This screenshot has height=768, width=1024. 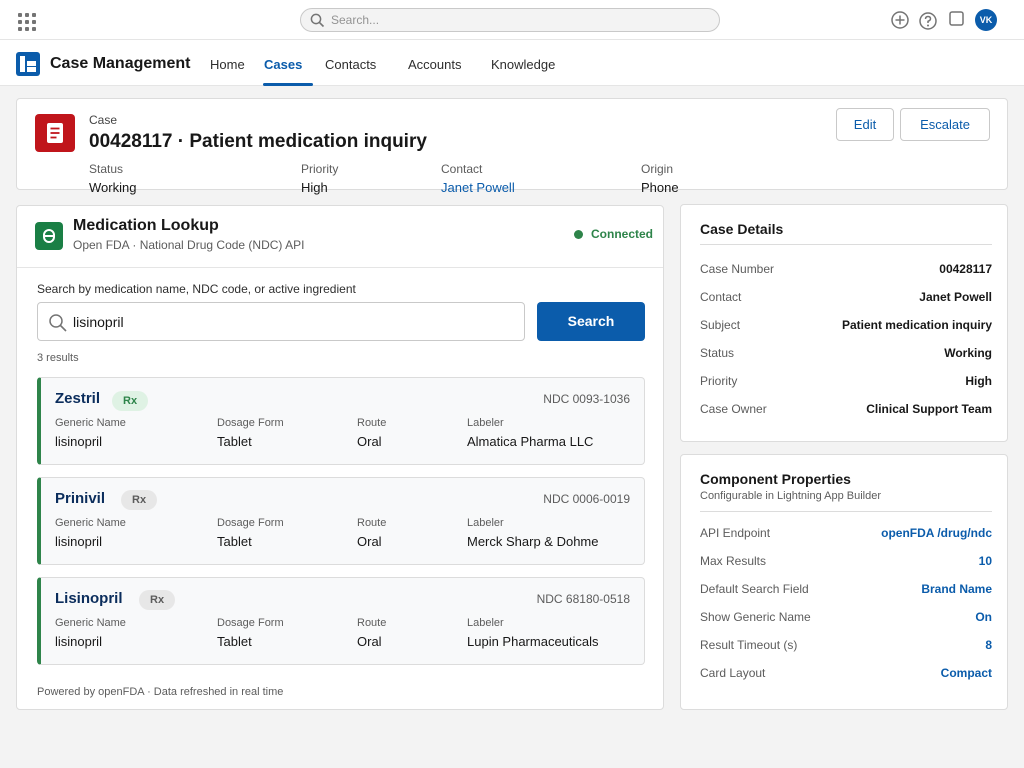 I want to click on app-launcher-icon, so click(x=27, y=22).